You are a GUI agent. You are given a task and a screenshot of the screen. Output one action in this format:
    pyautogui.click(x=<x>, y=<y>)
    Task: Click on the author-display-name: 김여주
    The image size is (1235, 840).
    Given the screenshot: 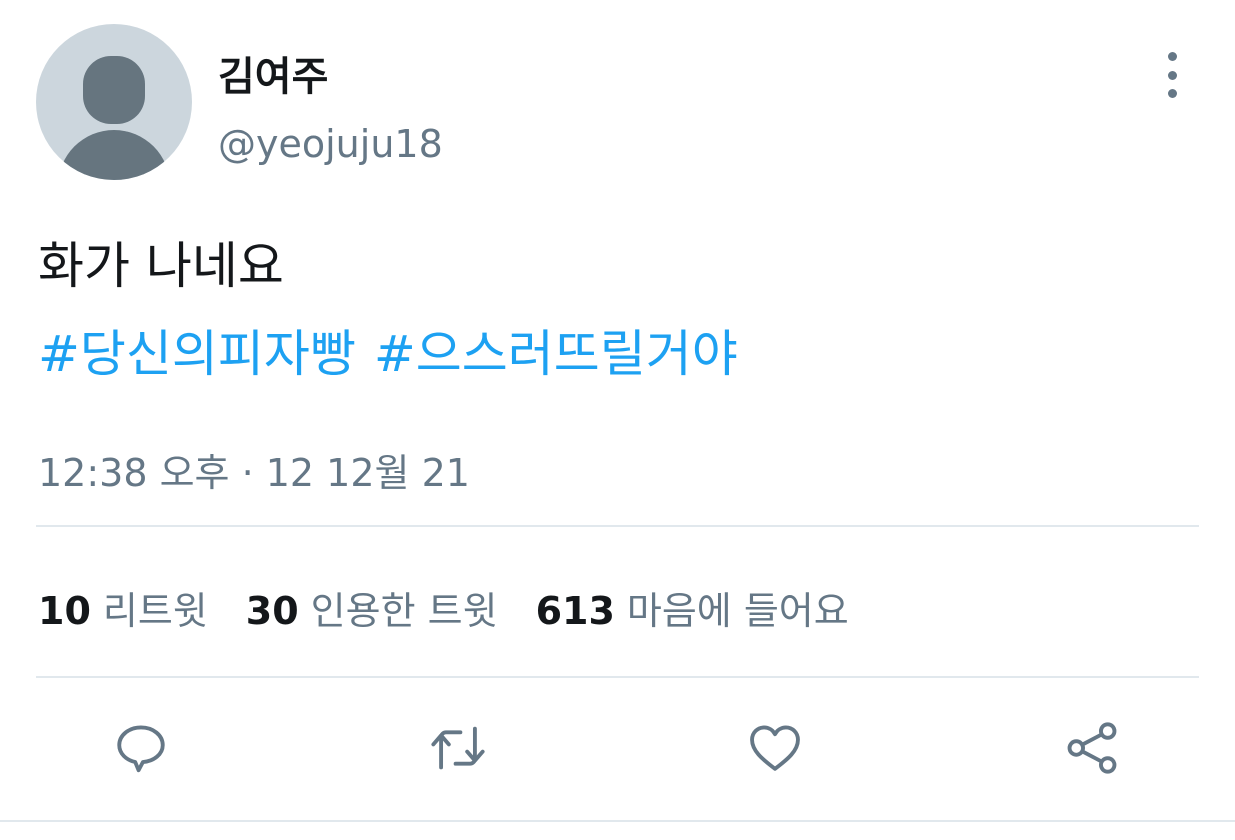 What is the action you would take?
    pyautogui.click(x=273, y=73)
    